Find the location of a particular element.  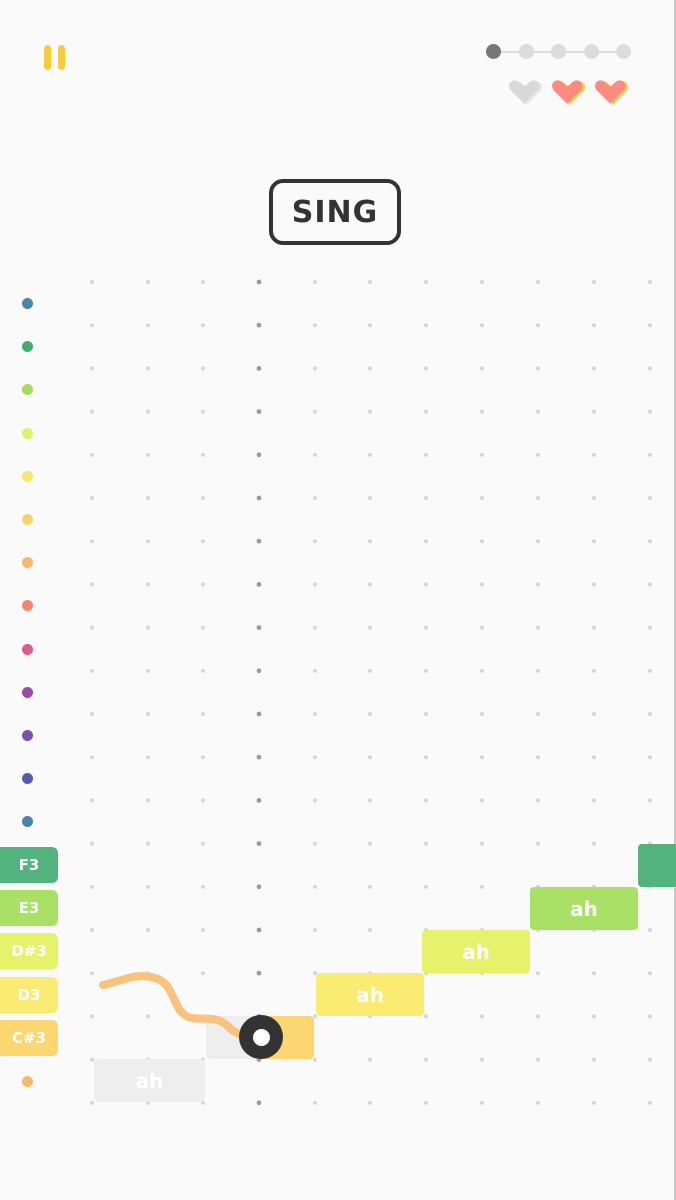

voice-cursor-center is located at coordinates (261, 1037).